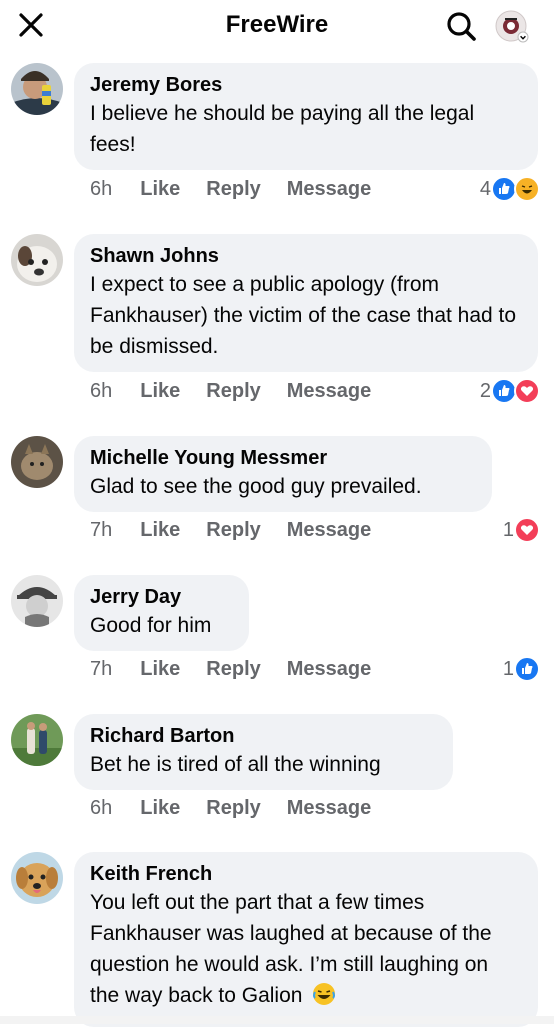  Describe the element at coordinates (151, 625) in the screenshot. I see `comment-text: Good for him` at that location.